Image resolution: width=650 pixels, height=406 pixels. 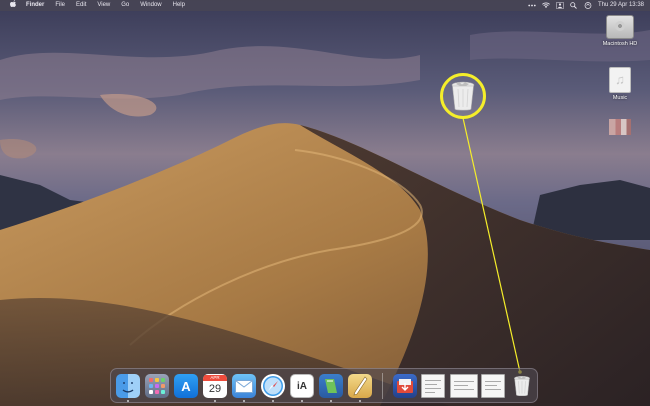 I want to click on trash-callout, so click(x=463, y=96).